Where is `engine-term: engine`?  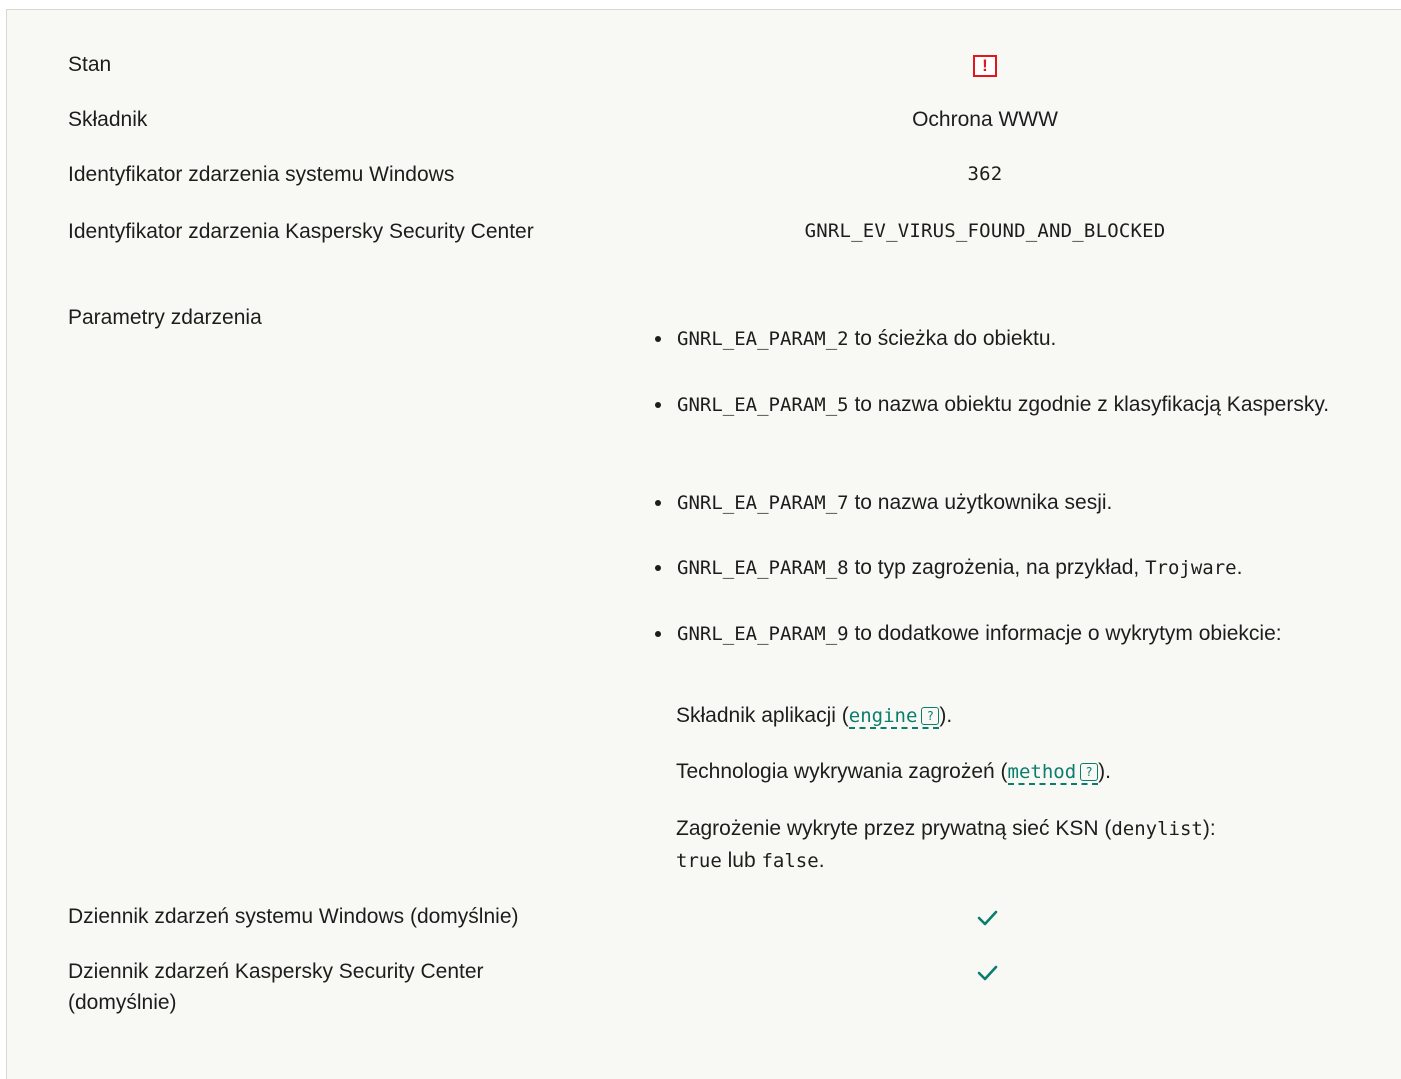
engine-term: engine is located at coordinates (883, 716).